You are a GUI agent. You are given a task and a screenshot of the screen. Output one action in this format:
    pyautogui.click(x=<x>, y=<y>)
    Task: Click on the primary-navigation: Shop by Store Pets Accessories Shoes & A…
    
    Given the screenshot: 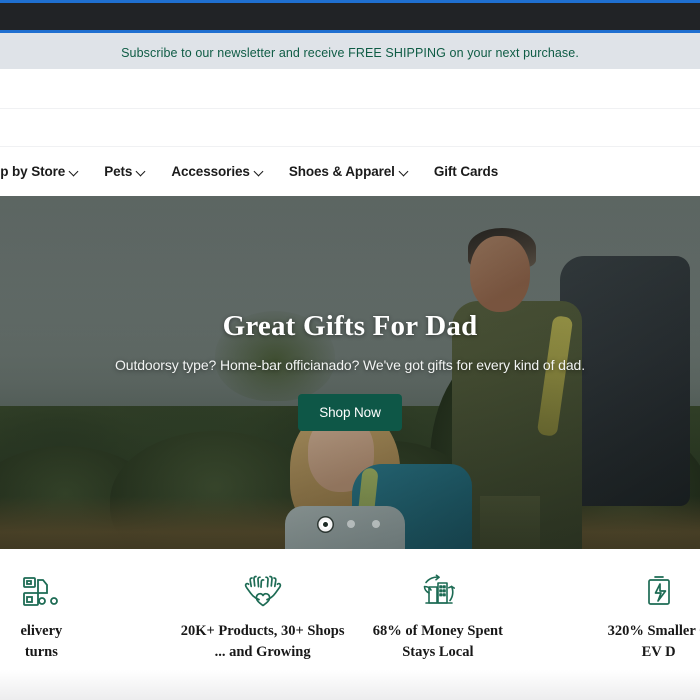 What is the action you would take?
    pyautogui.click(x=350, y=171)
    